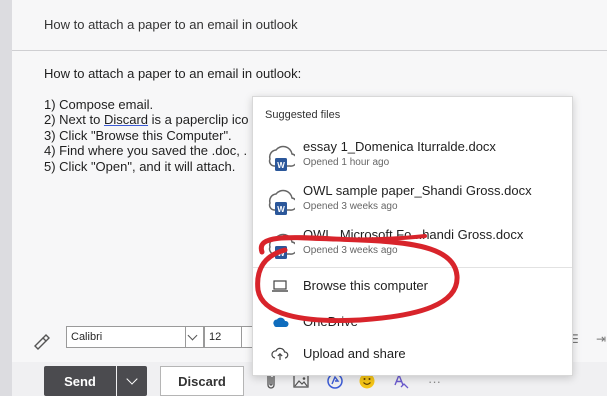 This screenshot has width=607, height=396. I want to click on left-panel-edge, so click(6, 198).